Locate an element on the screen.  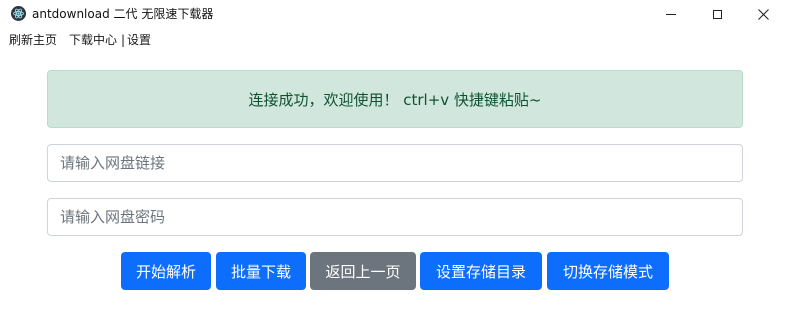
back-button: 返回上一页 is located at coordinates (363, 271).